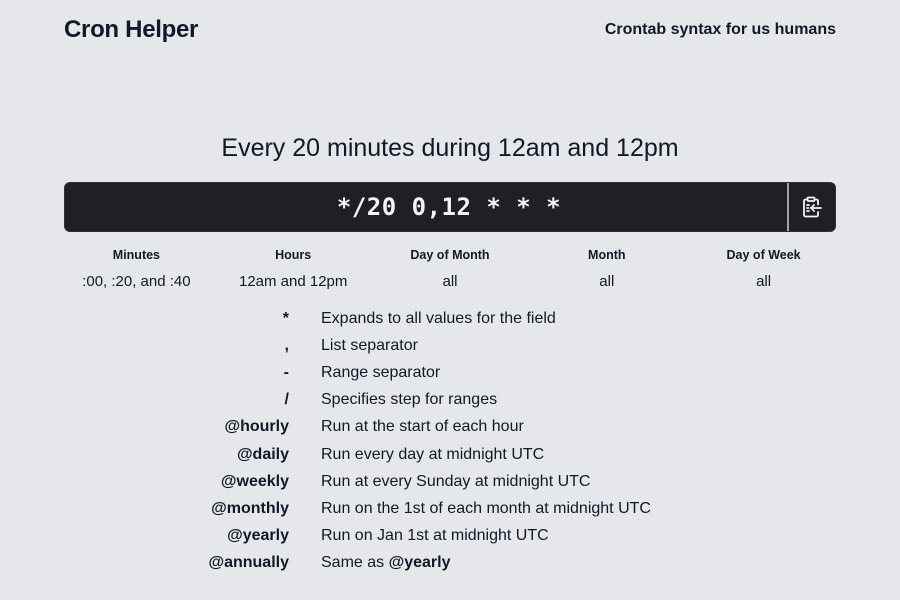 The height and width of the screenshot is (600, 900). I want to click on legend-desc: Run at every Sunday at midnight UTC, so click(456, 481).